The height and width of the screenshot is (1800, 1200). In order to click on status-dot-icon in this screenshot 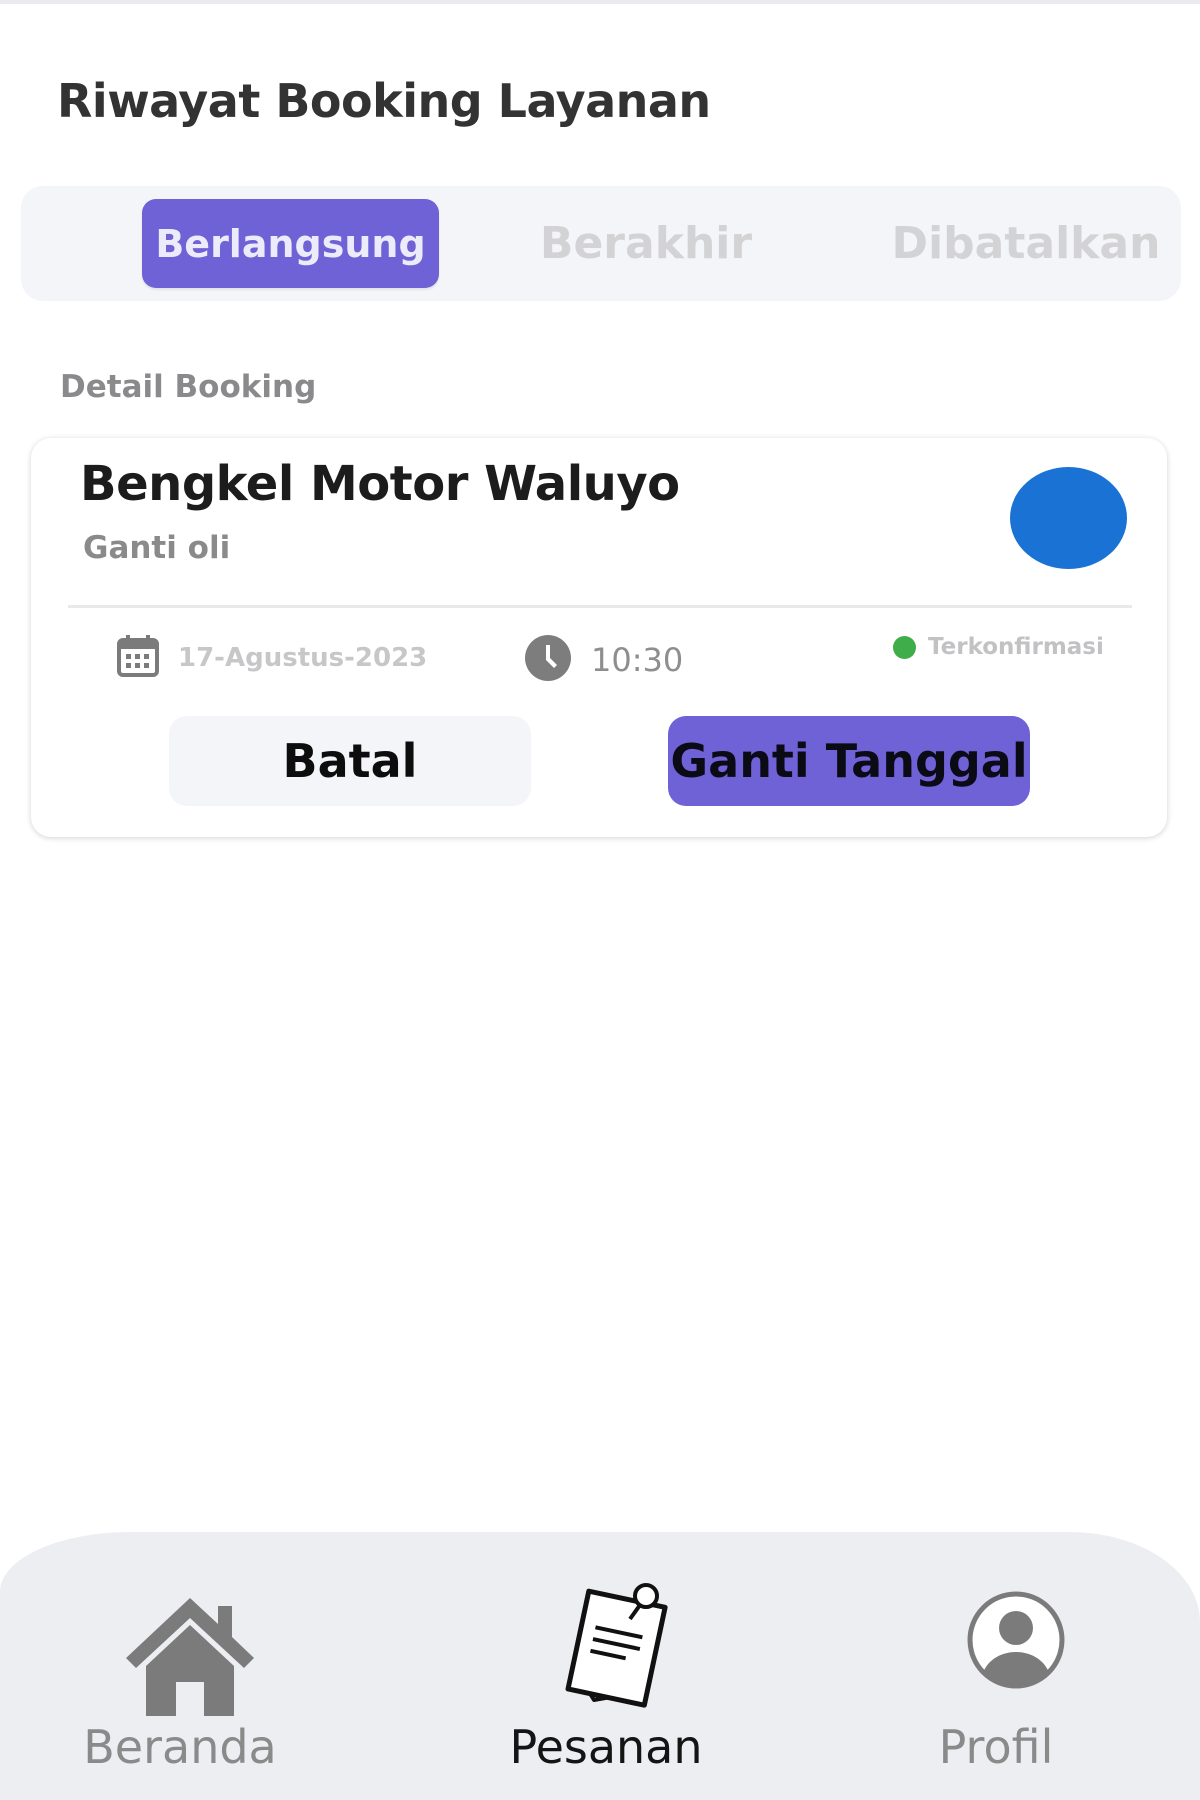, I will do `click(904, 647)`.